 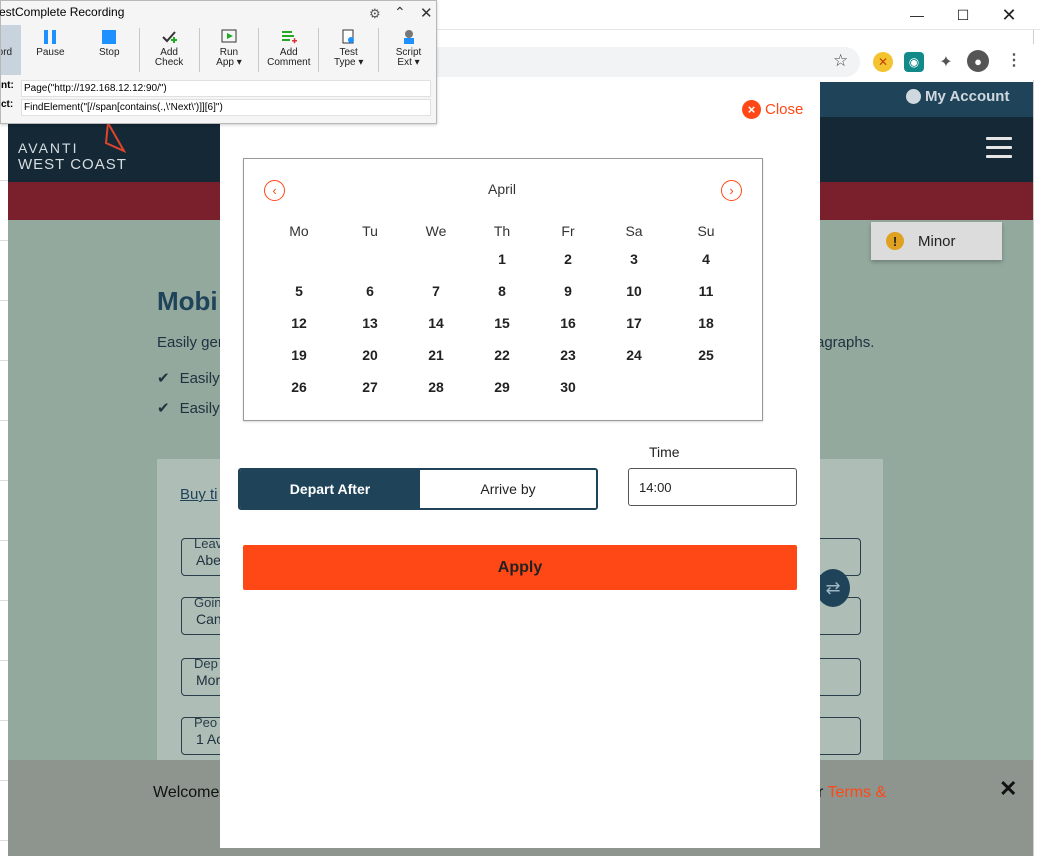 What do you see at coordinates (501, 189) in the screenshot?
I see `calendar-month: April` at bounding box center [501, 189].